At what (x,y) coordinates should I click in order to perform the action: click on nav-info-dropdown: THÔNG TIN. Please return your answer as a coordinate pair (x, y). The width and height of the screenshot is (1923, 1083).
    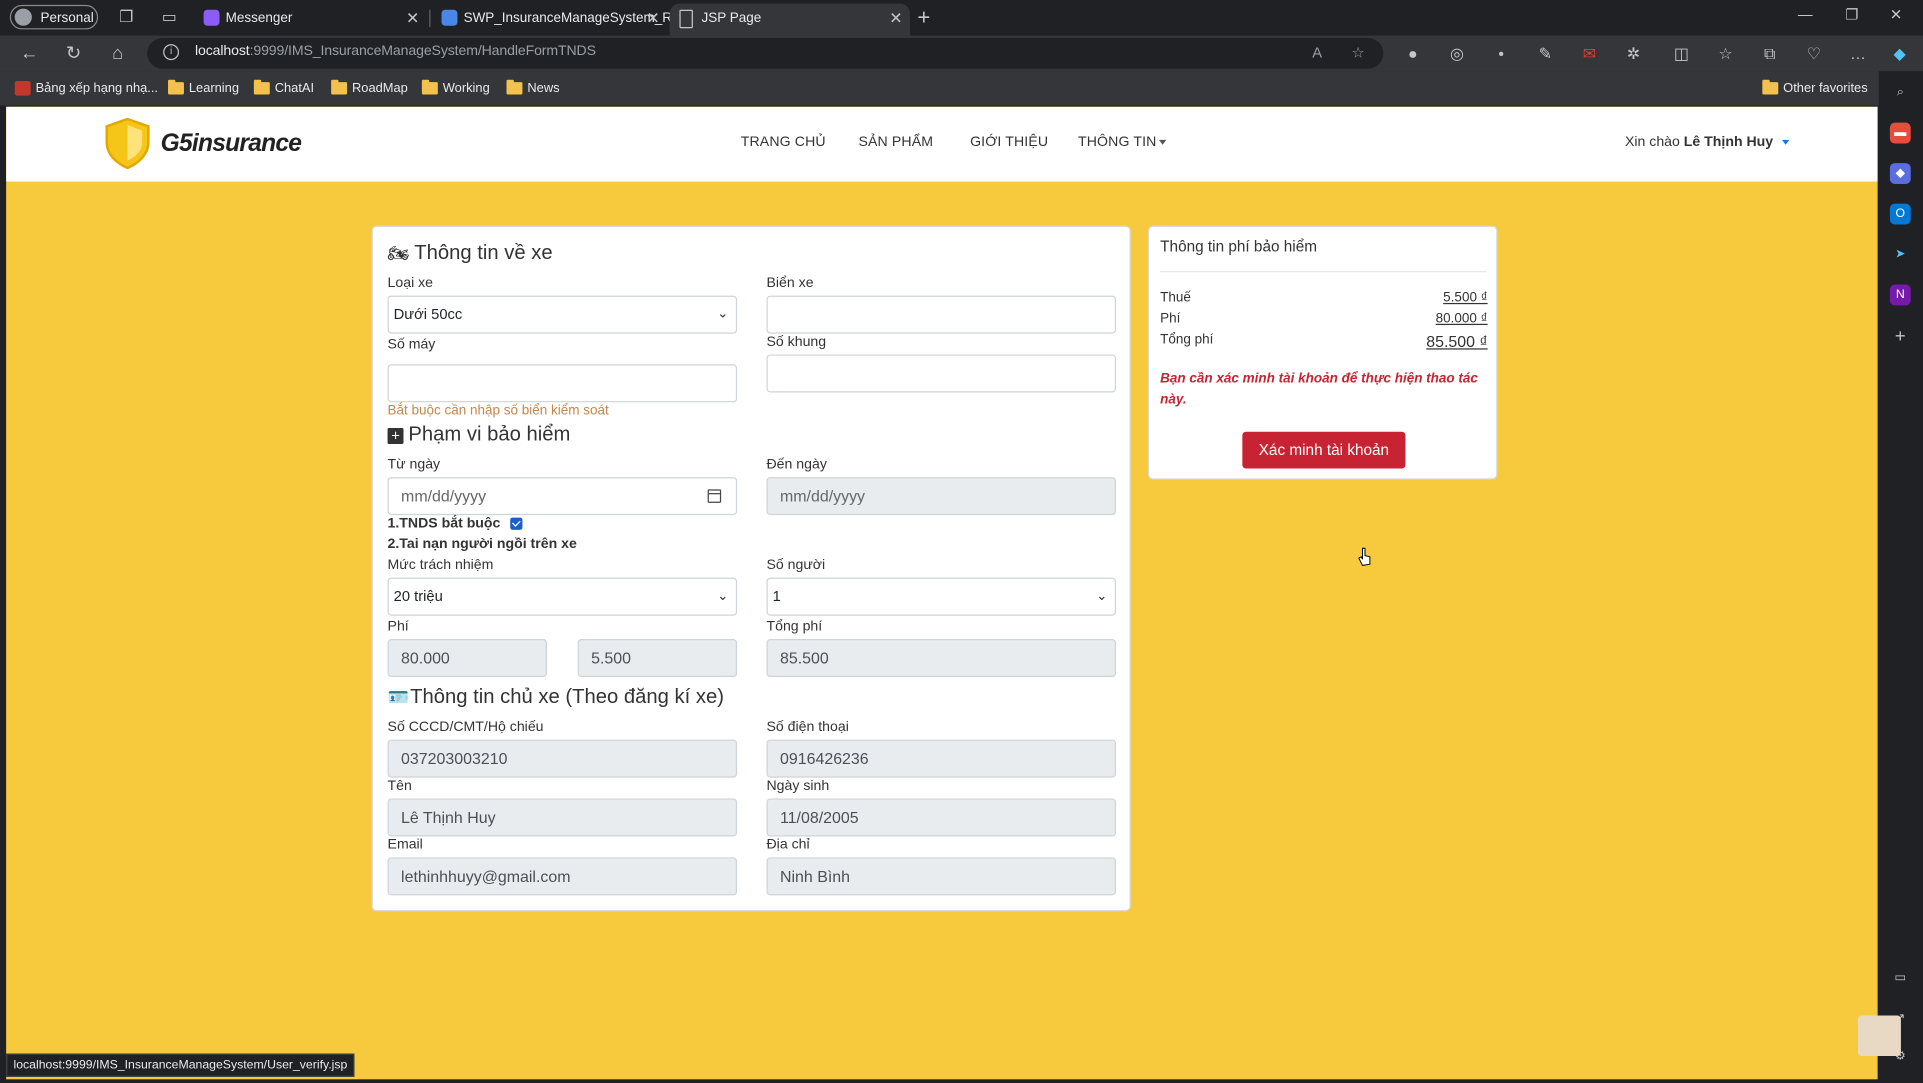
    Looking at the image, I should click on (1122, 142).